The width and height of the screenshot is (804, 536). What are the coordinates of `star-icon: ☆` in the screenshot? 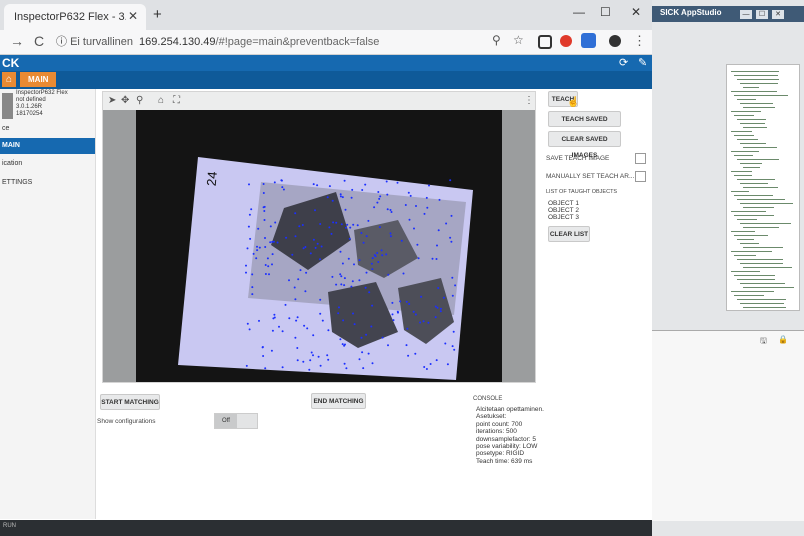 It's located at (518, 40).